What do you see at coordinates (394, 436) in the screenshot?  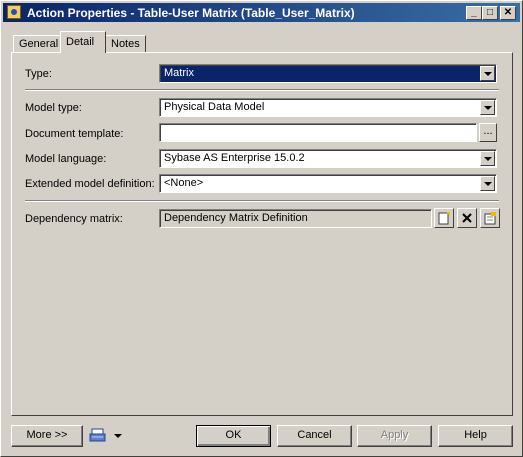 I see `apply-button: Apply` at bounding box center [394, 436].